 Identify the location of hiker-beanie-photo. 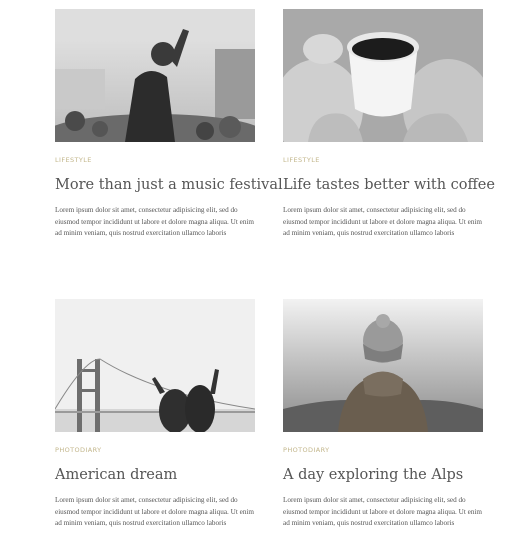
(383, 365).